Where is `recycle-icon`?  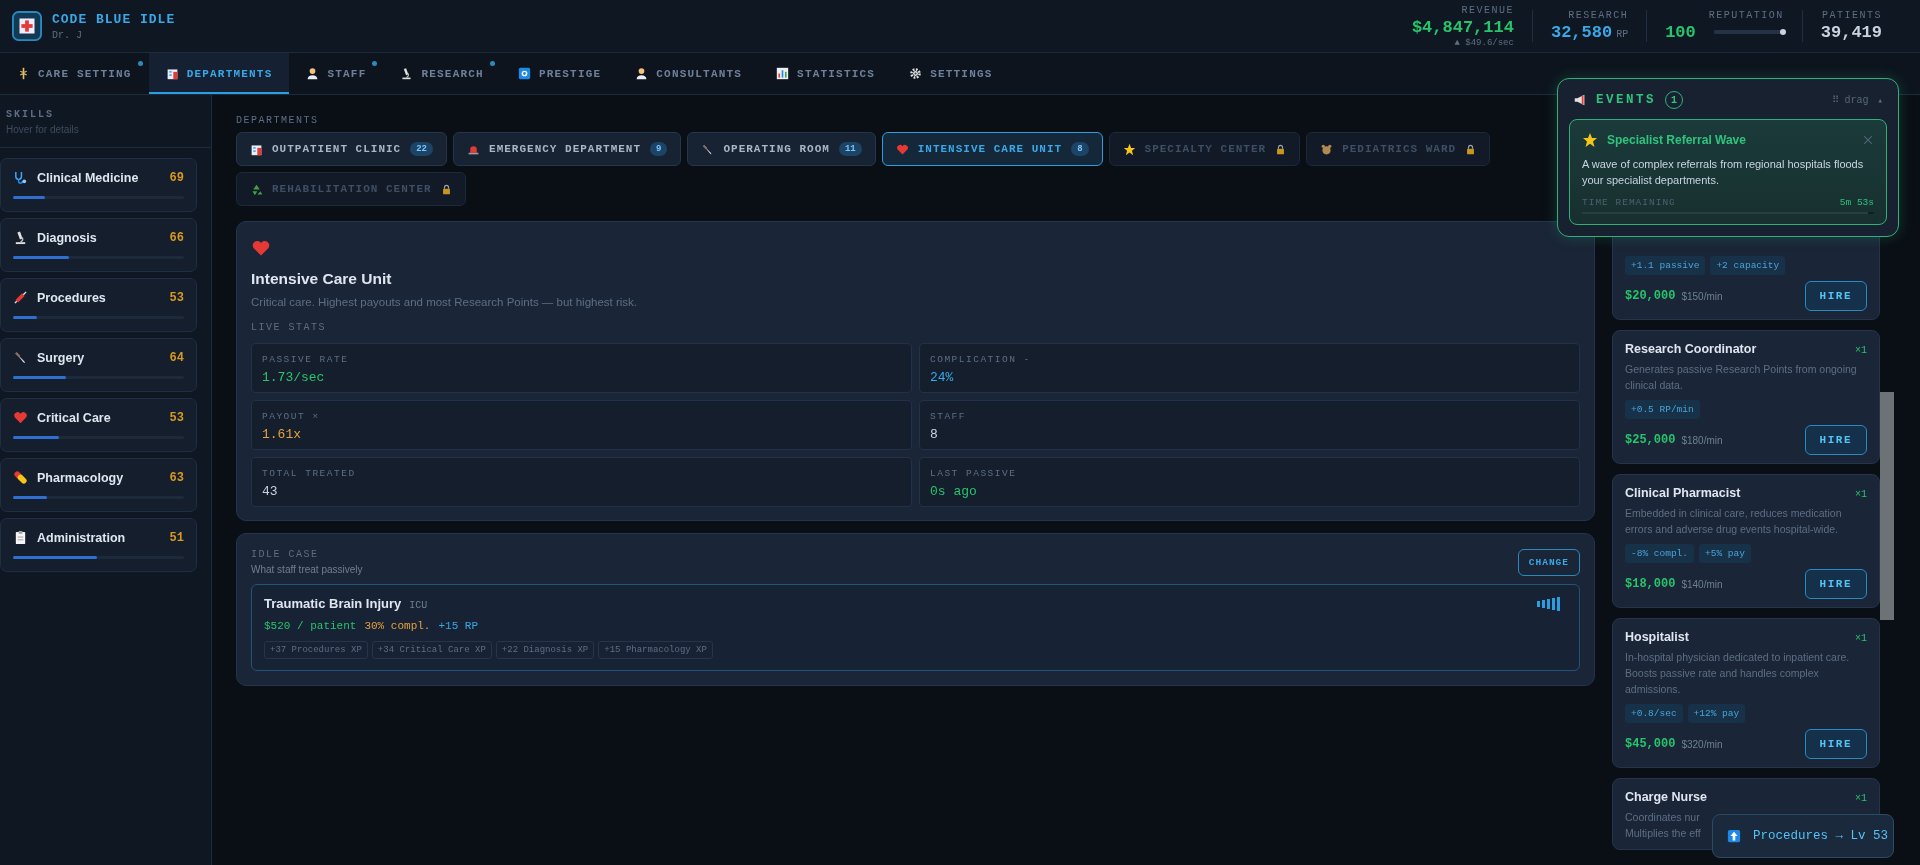
recycle-icon is located at coordinates (256, 189).